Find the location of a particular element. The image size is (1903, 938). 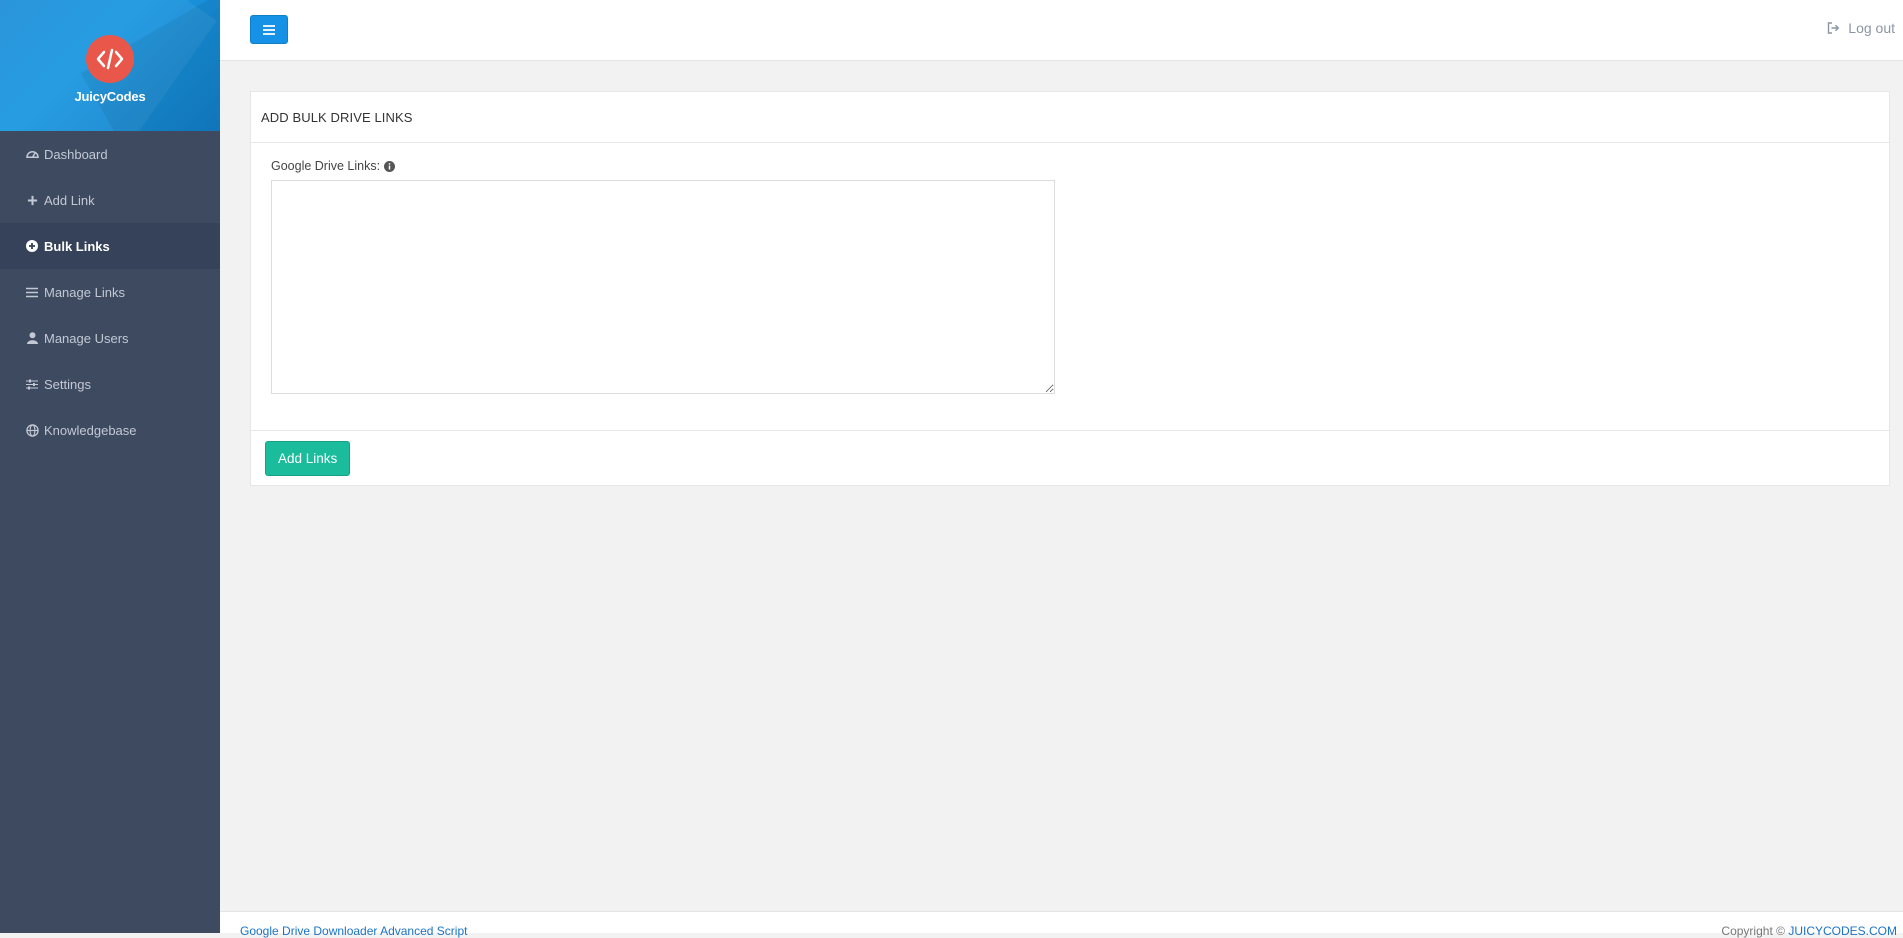

sidebar-item-manage-users: Manage Users is located at coordinates (110, 338).